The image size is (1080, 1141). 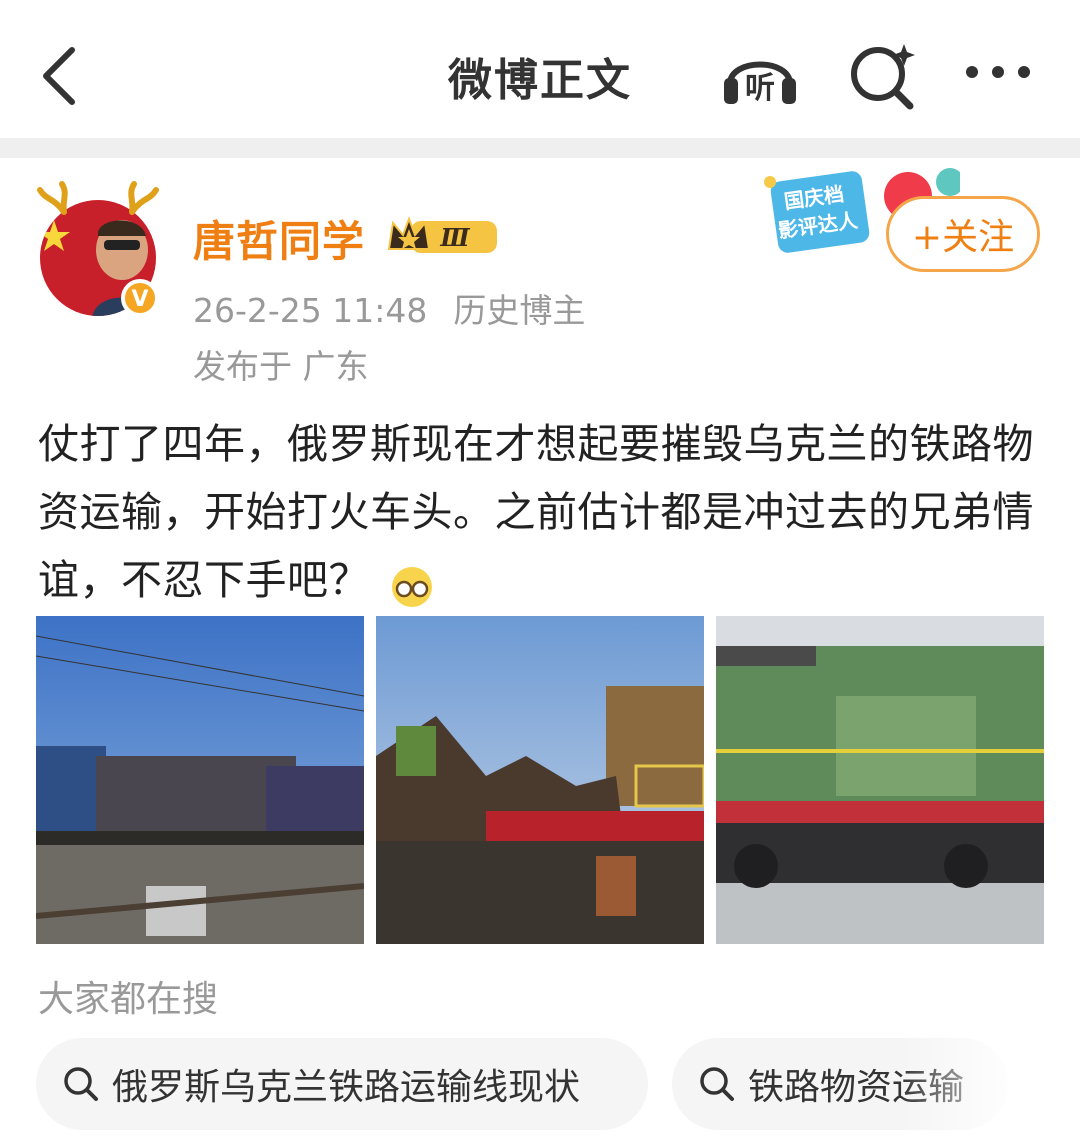 What do you see at coordinates (310, 310) in the screenshot?
I see `post-timestamp: 26-2-25 11:48` at bounding box center [310, 310].